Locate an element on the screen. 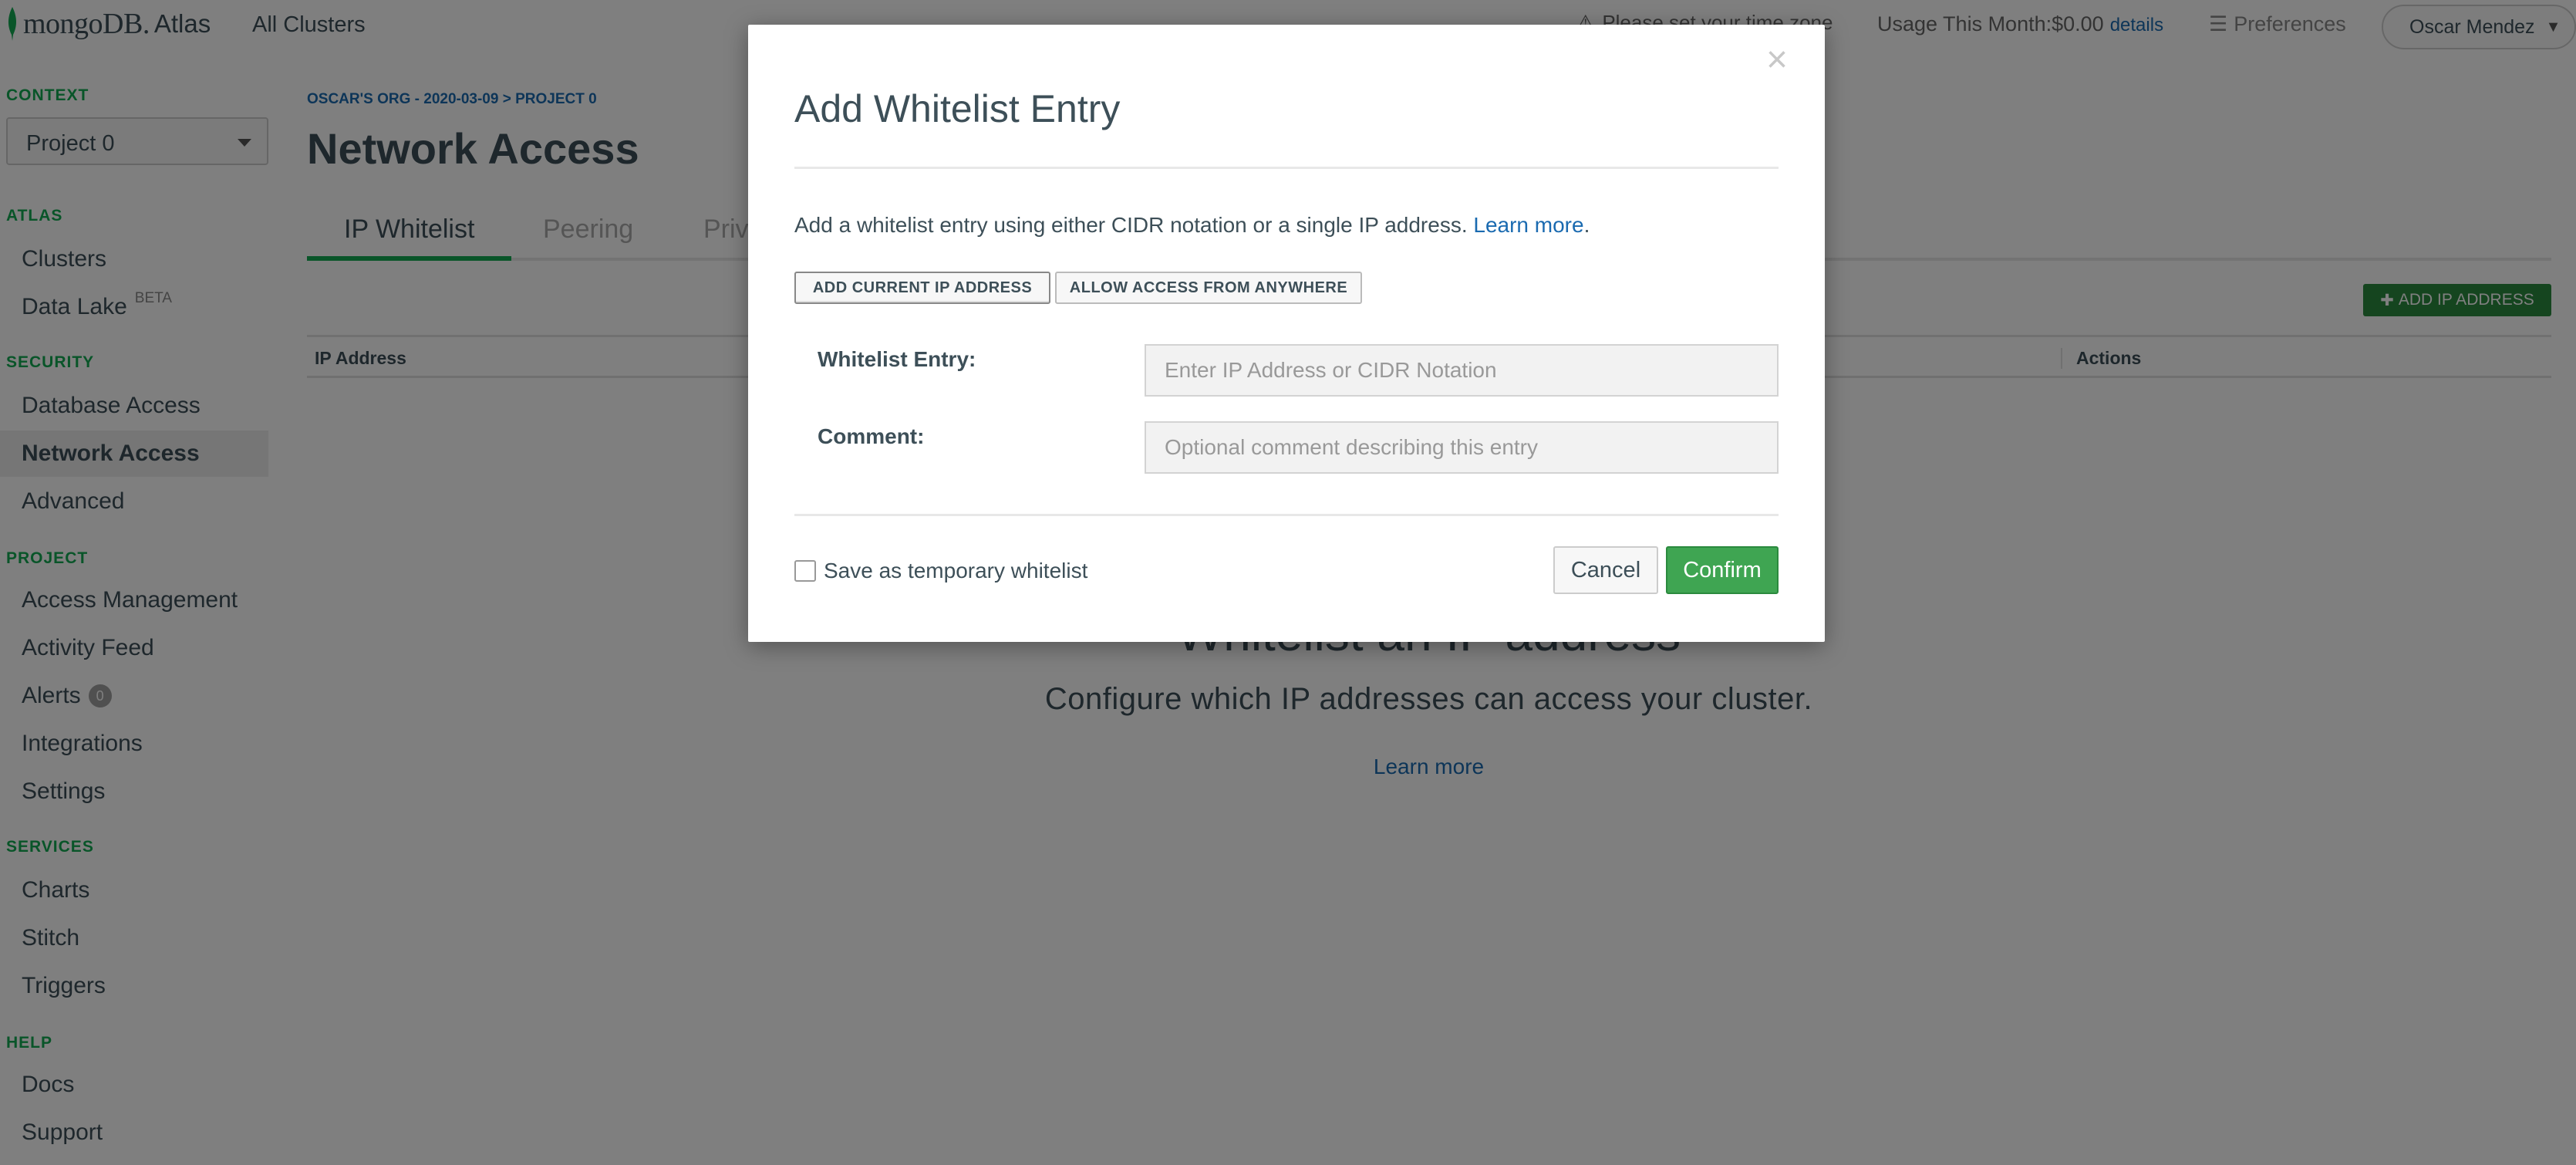 Image resolution: width=2576 pixels, height=1165 pixels. temporary-whitelist-checkbox is located at coordinates (805, 571).